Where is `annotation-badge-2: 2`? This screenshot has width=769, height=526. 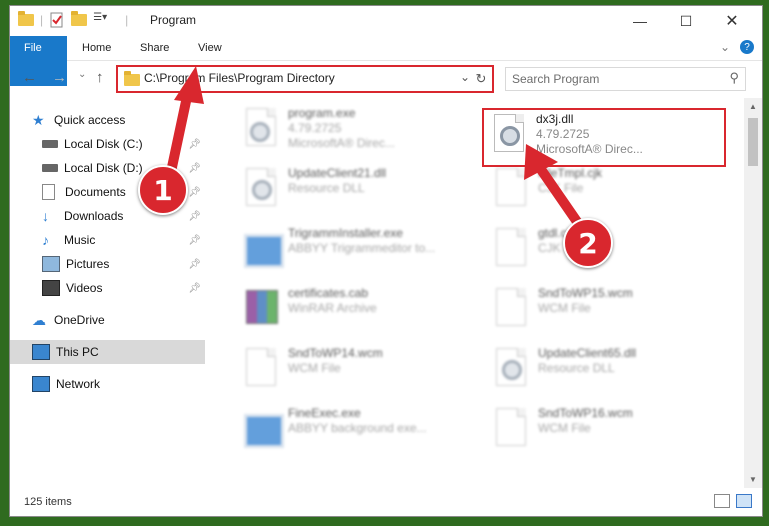 annotation-badge-2: 2 is located at coordinates (588, 243).